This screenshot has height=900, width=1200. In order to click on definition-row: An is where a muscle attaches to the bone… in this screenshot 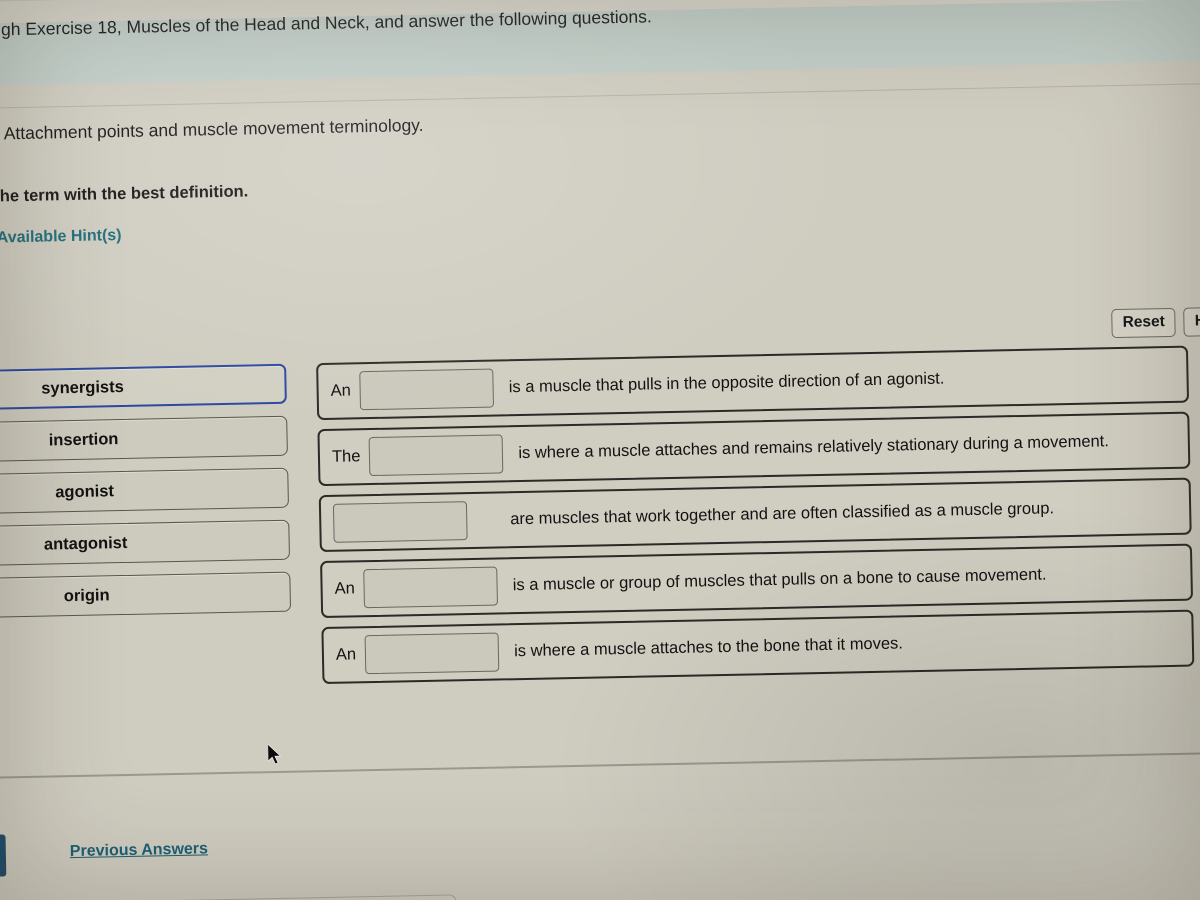, I will do `click(758, 647)`.